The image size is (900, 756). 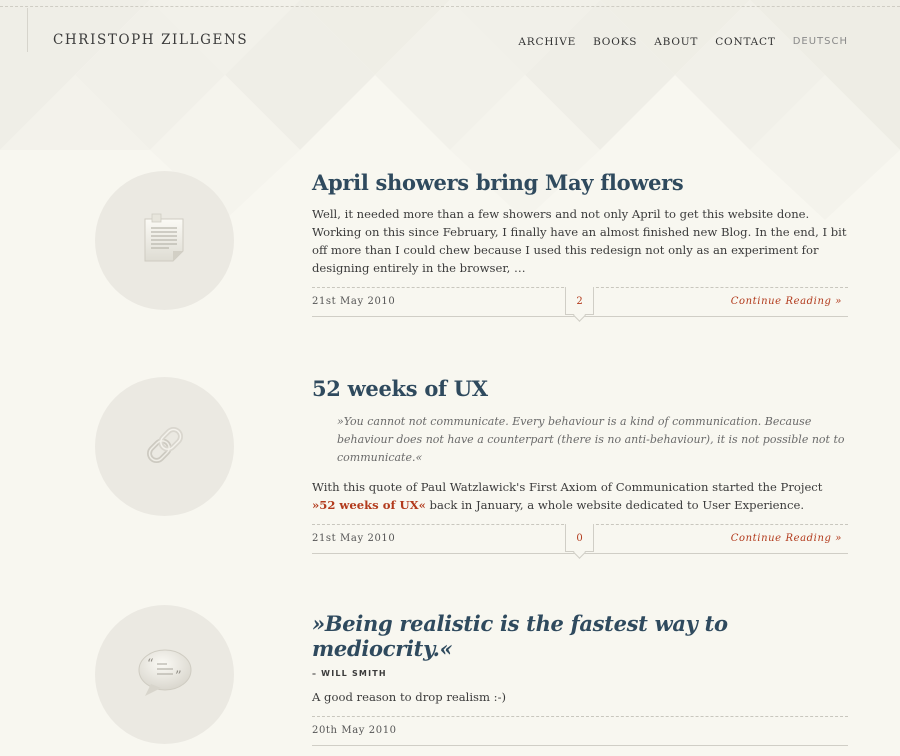 What do you see at coordinates (580, 388) in the screenshot?
I see `post-title: 52 weeks of UX` at bounding box center [580, 388].